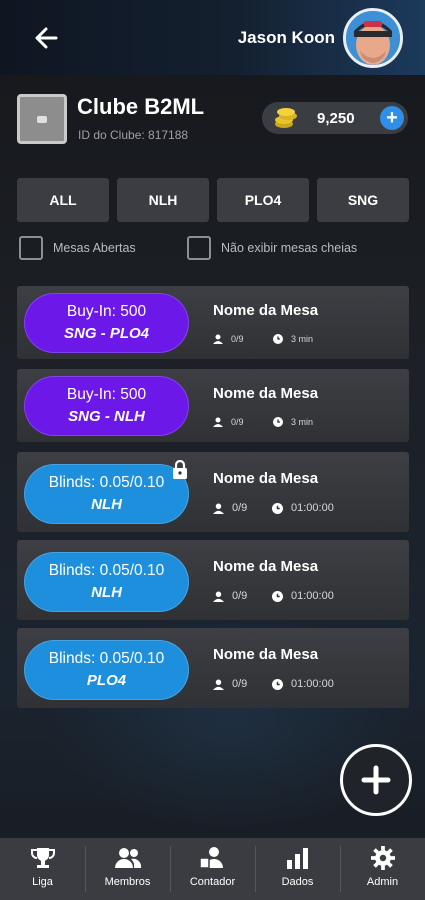 The height and width of the screenshot is (900, 425). Describe the element at coordinates (210, 858) in the screenshot. I see `counter-icon` at that location.